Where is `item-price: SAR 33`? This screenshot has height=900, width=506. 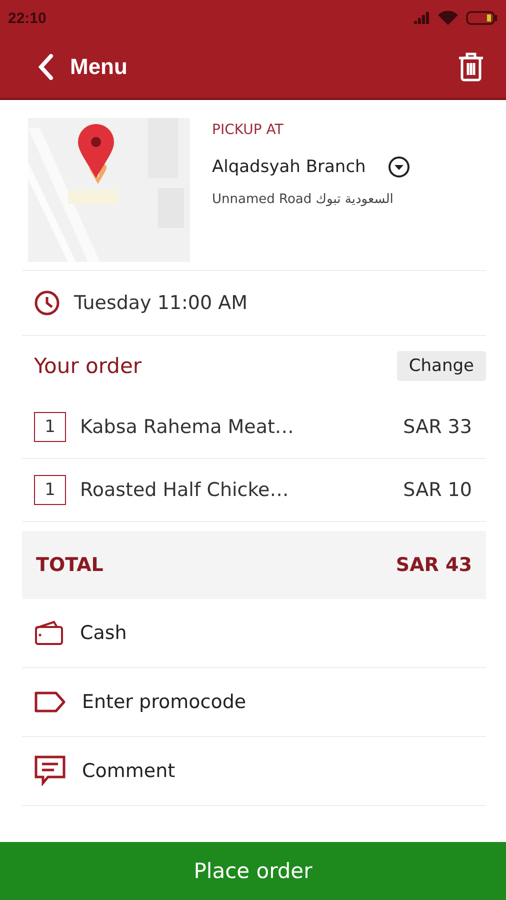
item-price: SAR 33 is located at coordinates (437, 427).